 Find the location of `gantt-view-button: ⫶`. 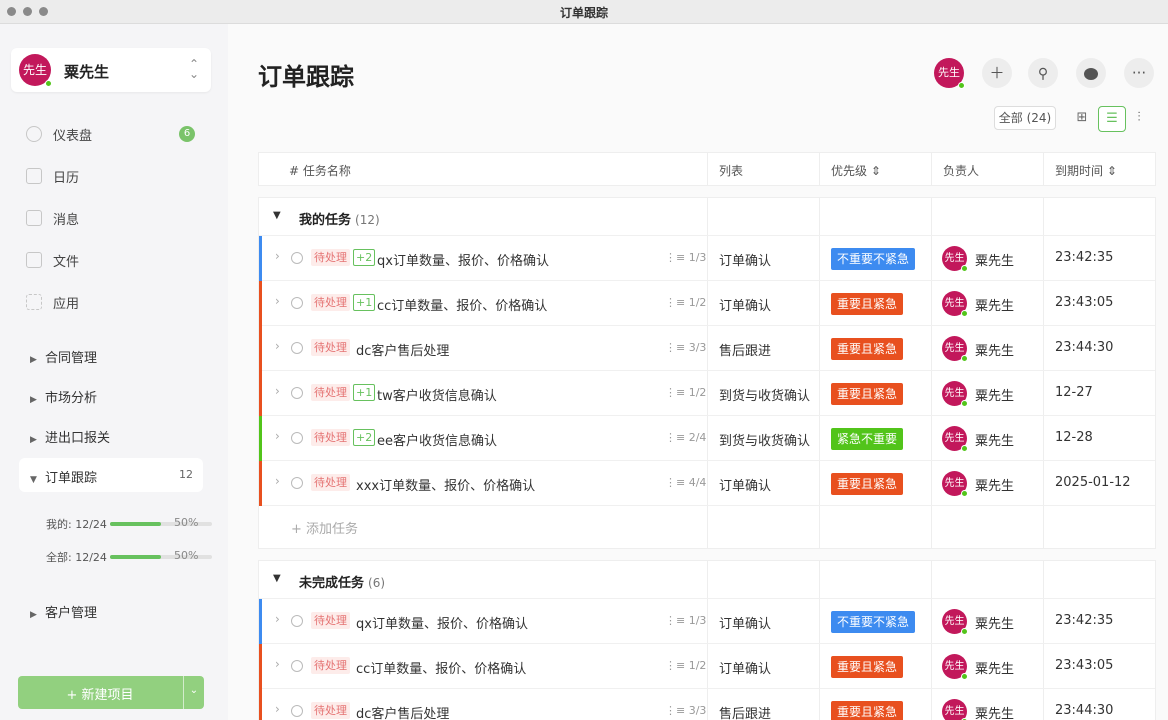

gantt-view-button: ⫶ is located at coordinates (1139, 119).